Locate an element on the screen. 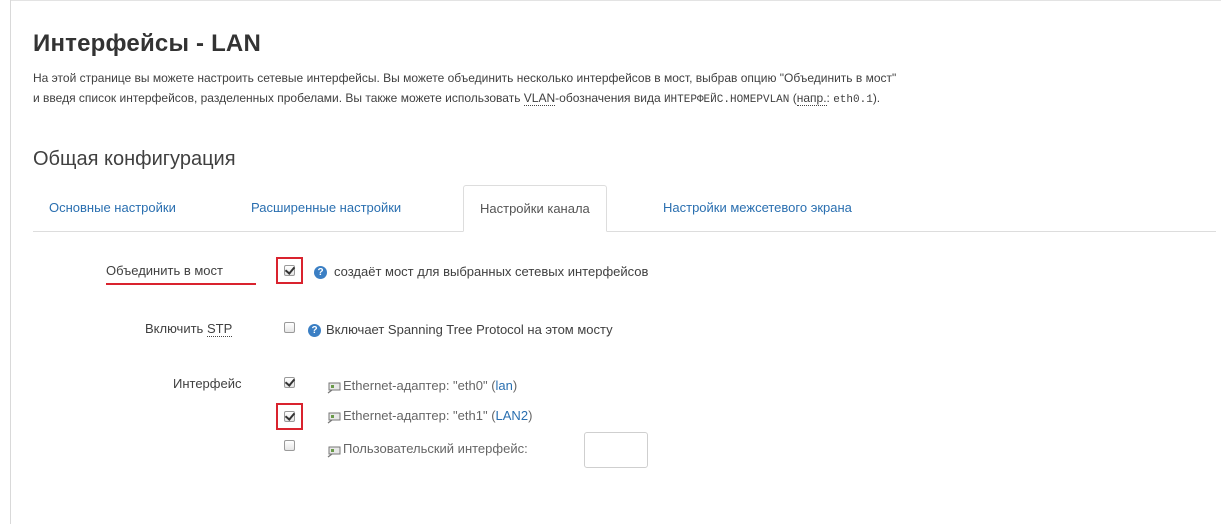 This screenshot has height=524, width=1221. tab-advanced: Расширенные настройки is located at coordinates (326, 208).